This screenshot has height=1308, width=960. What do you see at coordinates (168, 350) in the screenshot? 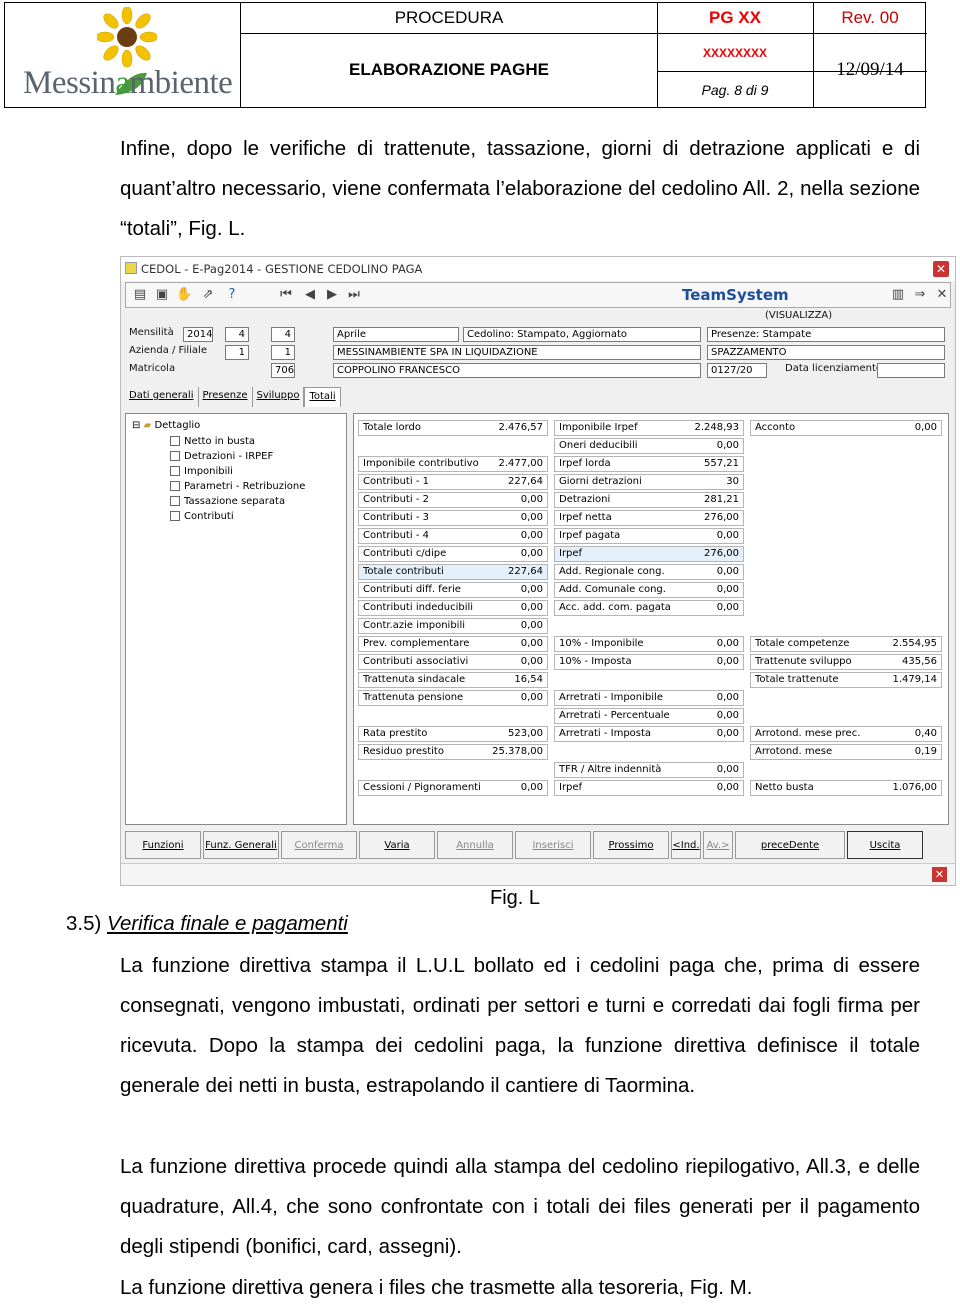
I see `azienda-label: Azienda / Filiale` at bounding box center [168, 350].